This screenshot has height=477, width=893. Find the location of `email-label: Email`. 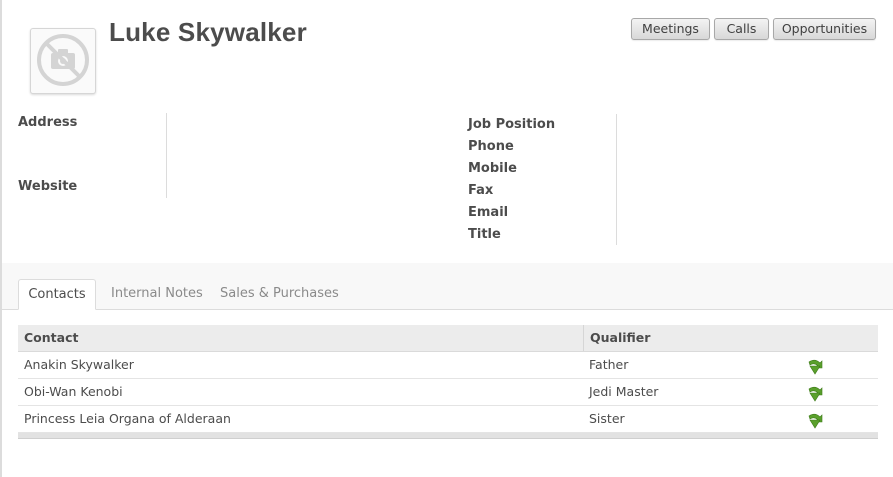

email-label: Email is located at coordinates (488, 212).